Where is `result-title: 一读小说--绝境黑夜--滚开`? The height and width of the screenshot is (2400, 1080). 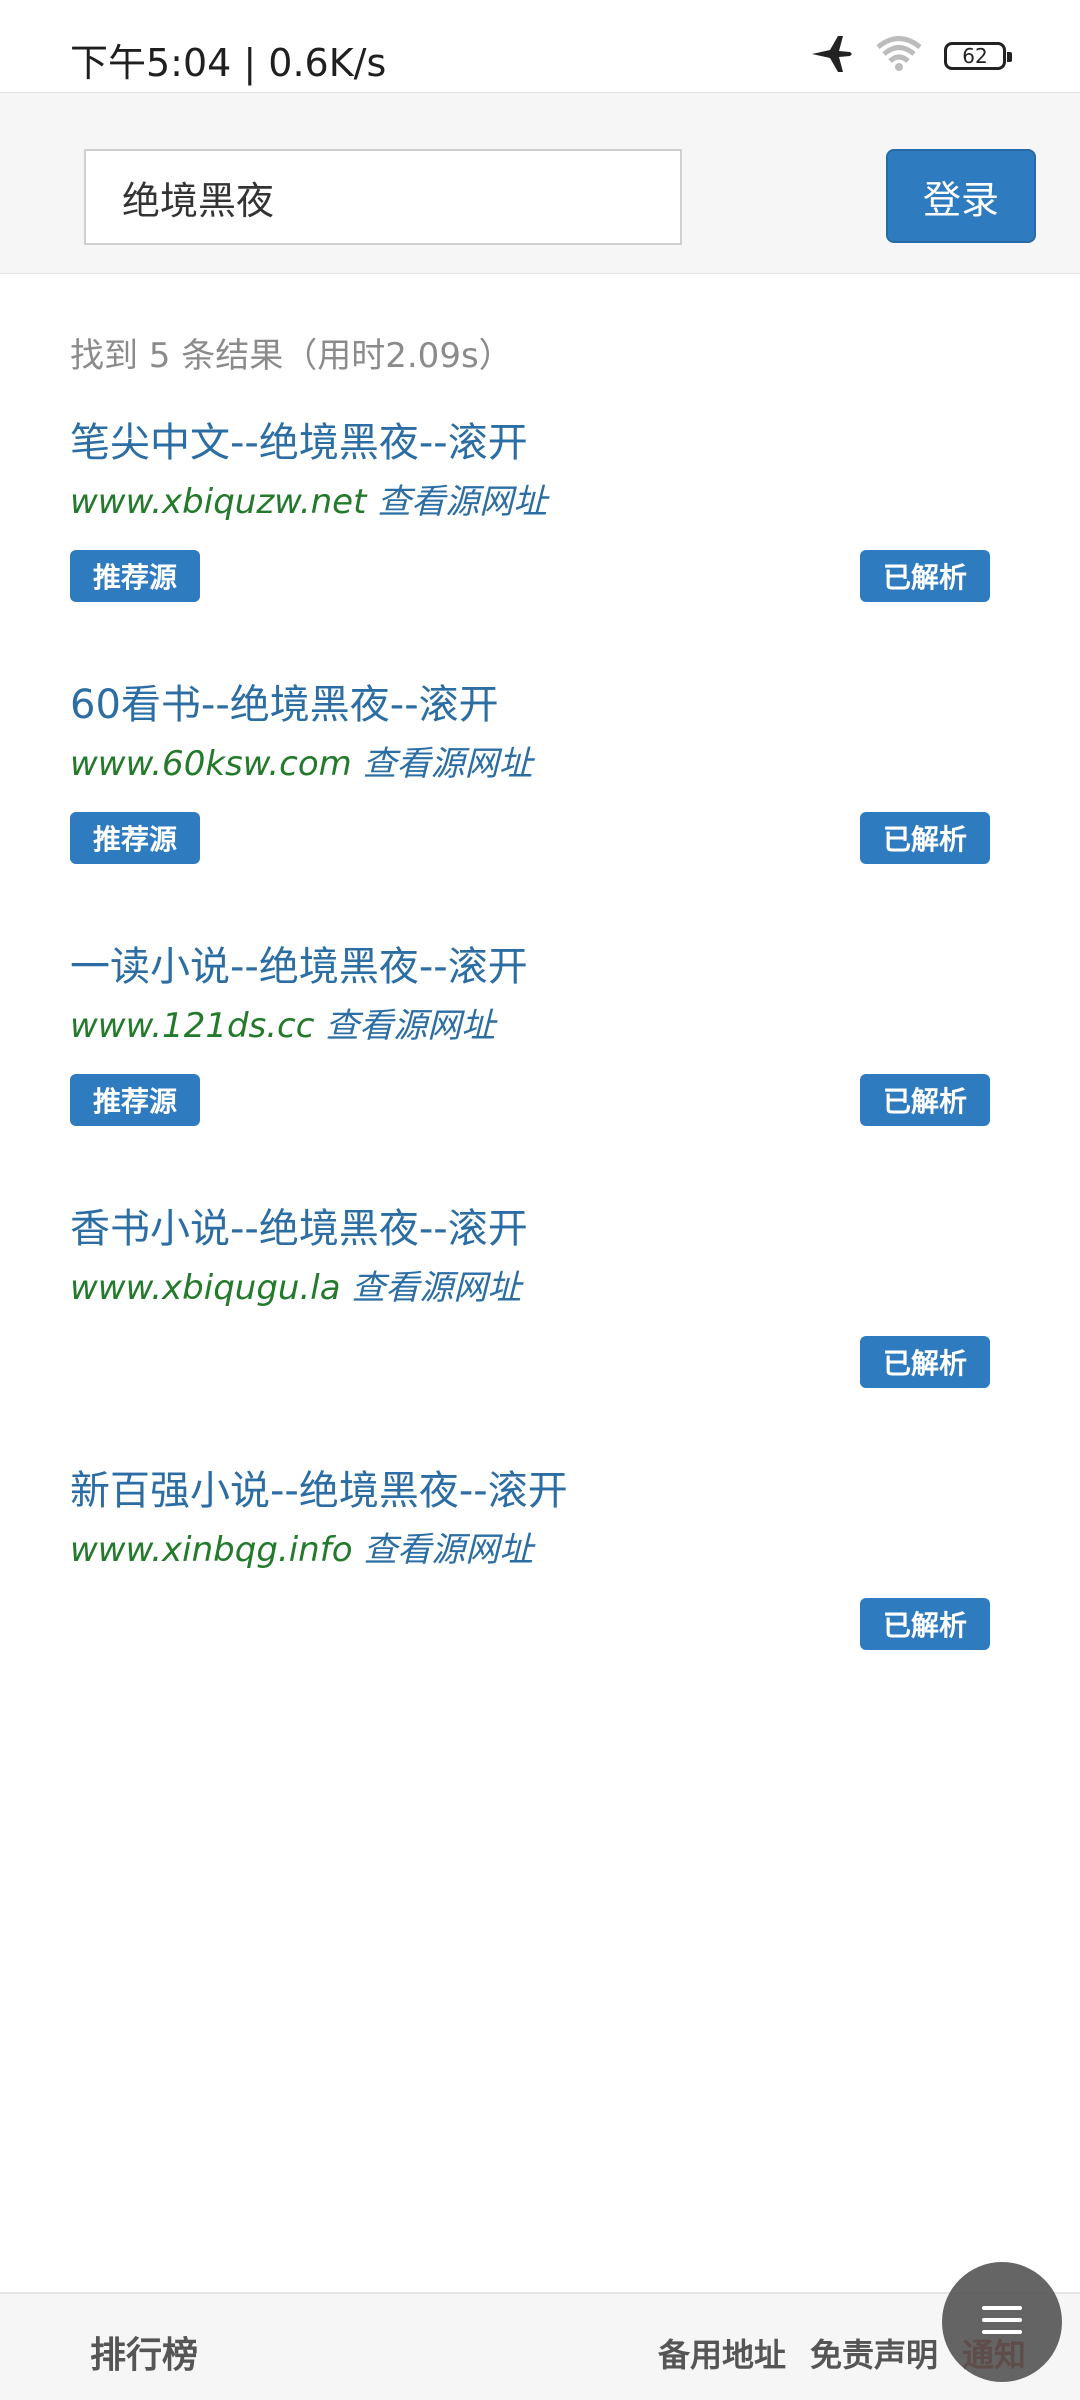
result-title: 一读小说--绝境黑夜--滚开 is located at coordinates (299, 963).